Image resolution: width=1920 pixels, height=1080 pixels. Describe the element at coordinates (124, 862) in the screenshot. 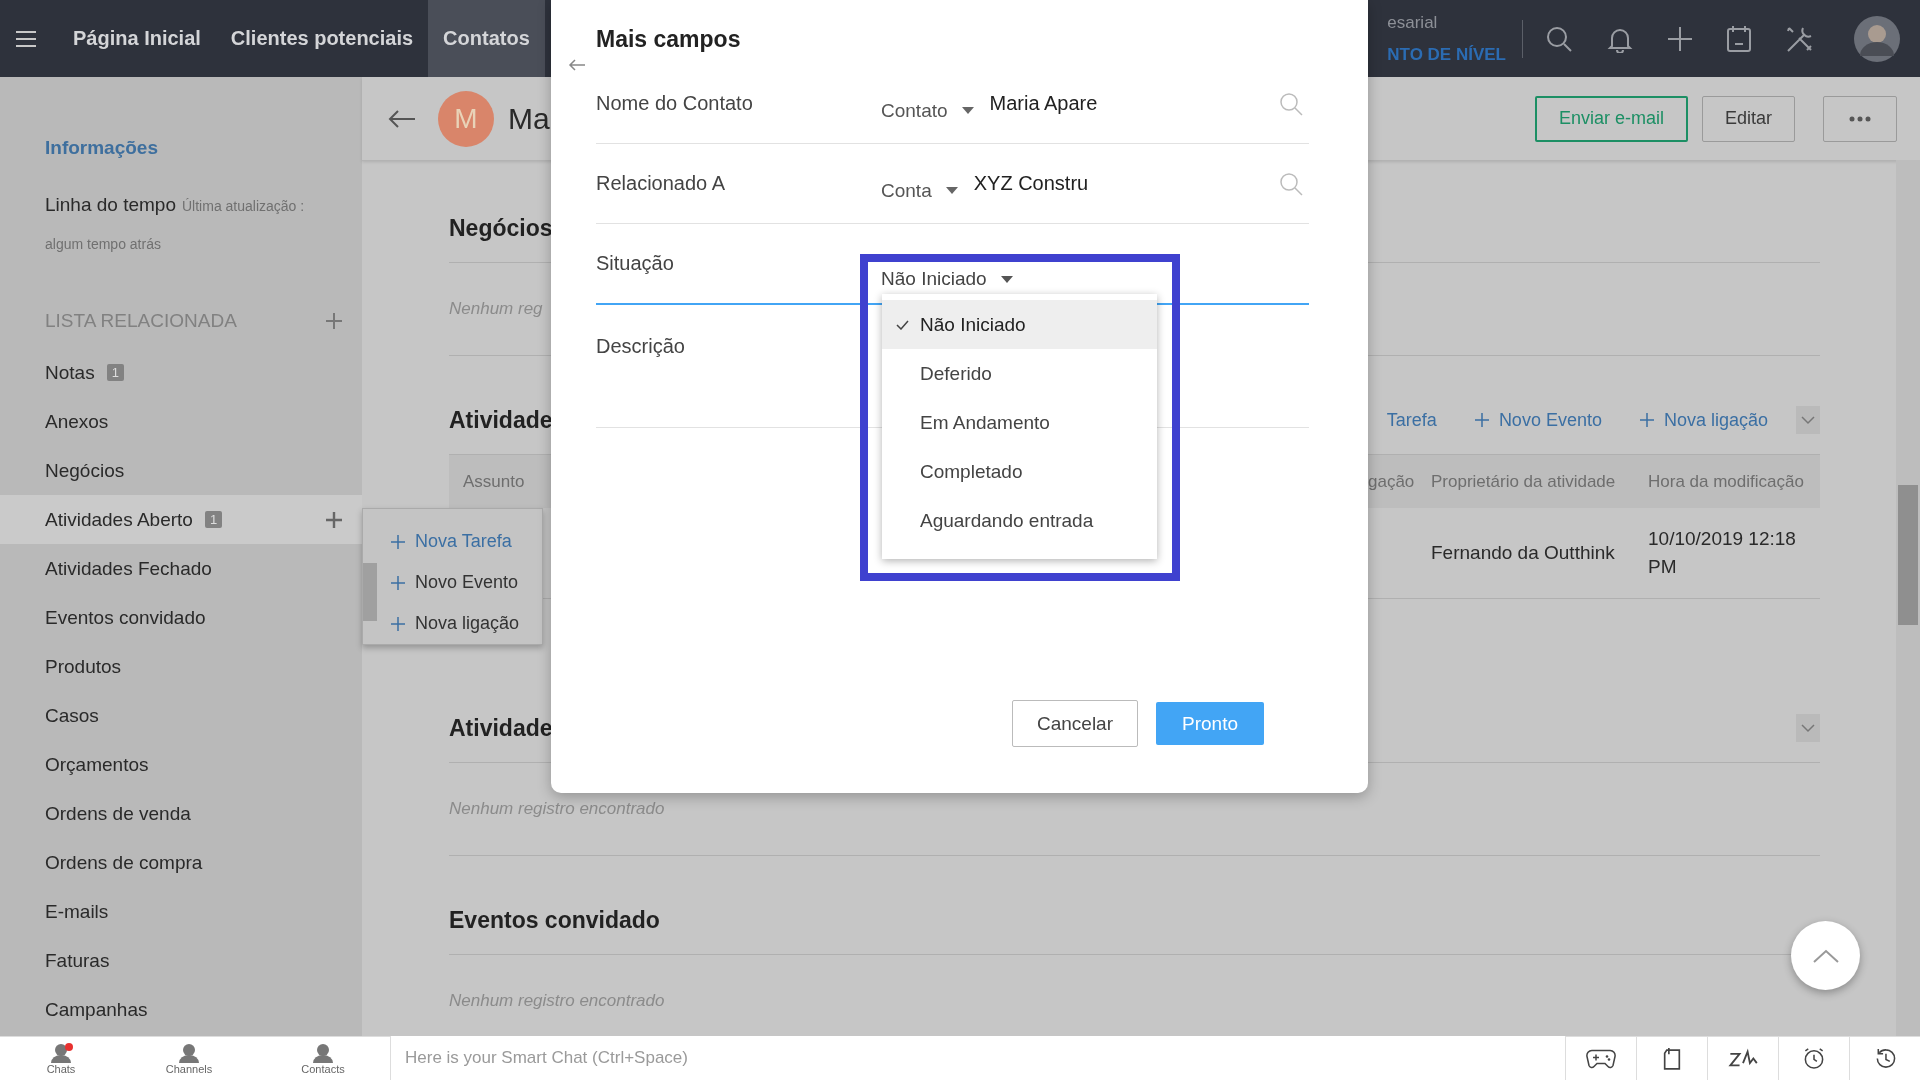

I see `item-label: Ordens de compra` at that location.